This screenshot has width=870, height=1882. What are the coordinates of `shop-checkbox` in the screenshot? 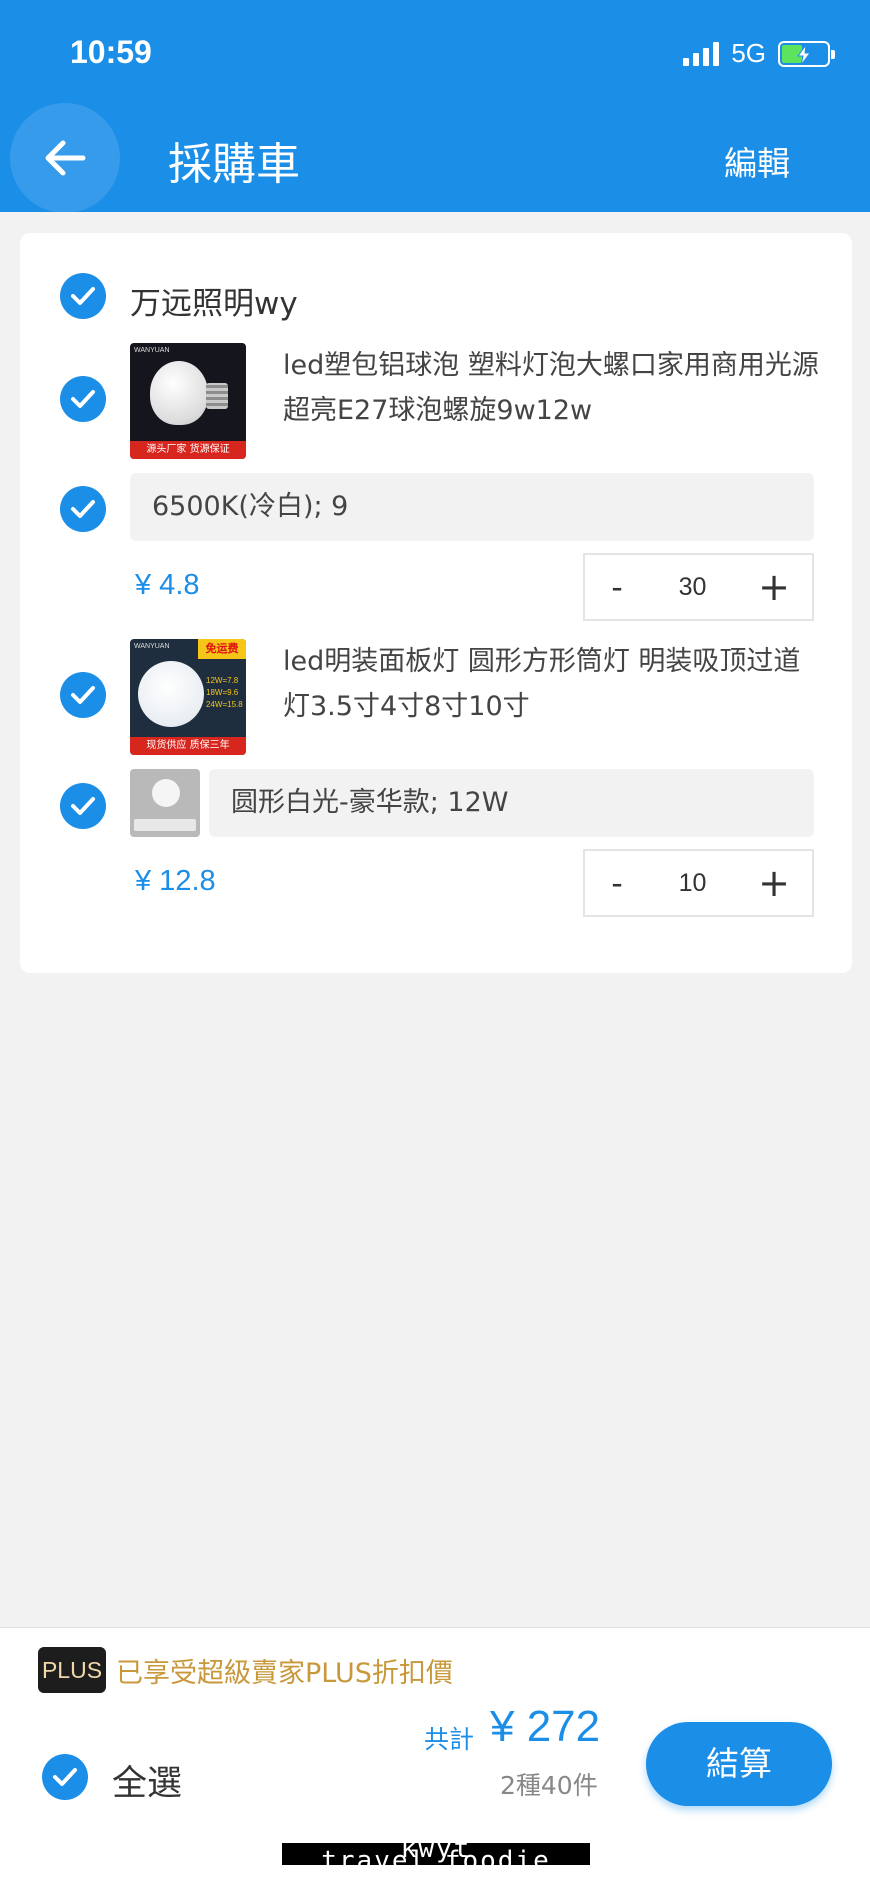 It's located at (83, 296).